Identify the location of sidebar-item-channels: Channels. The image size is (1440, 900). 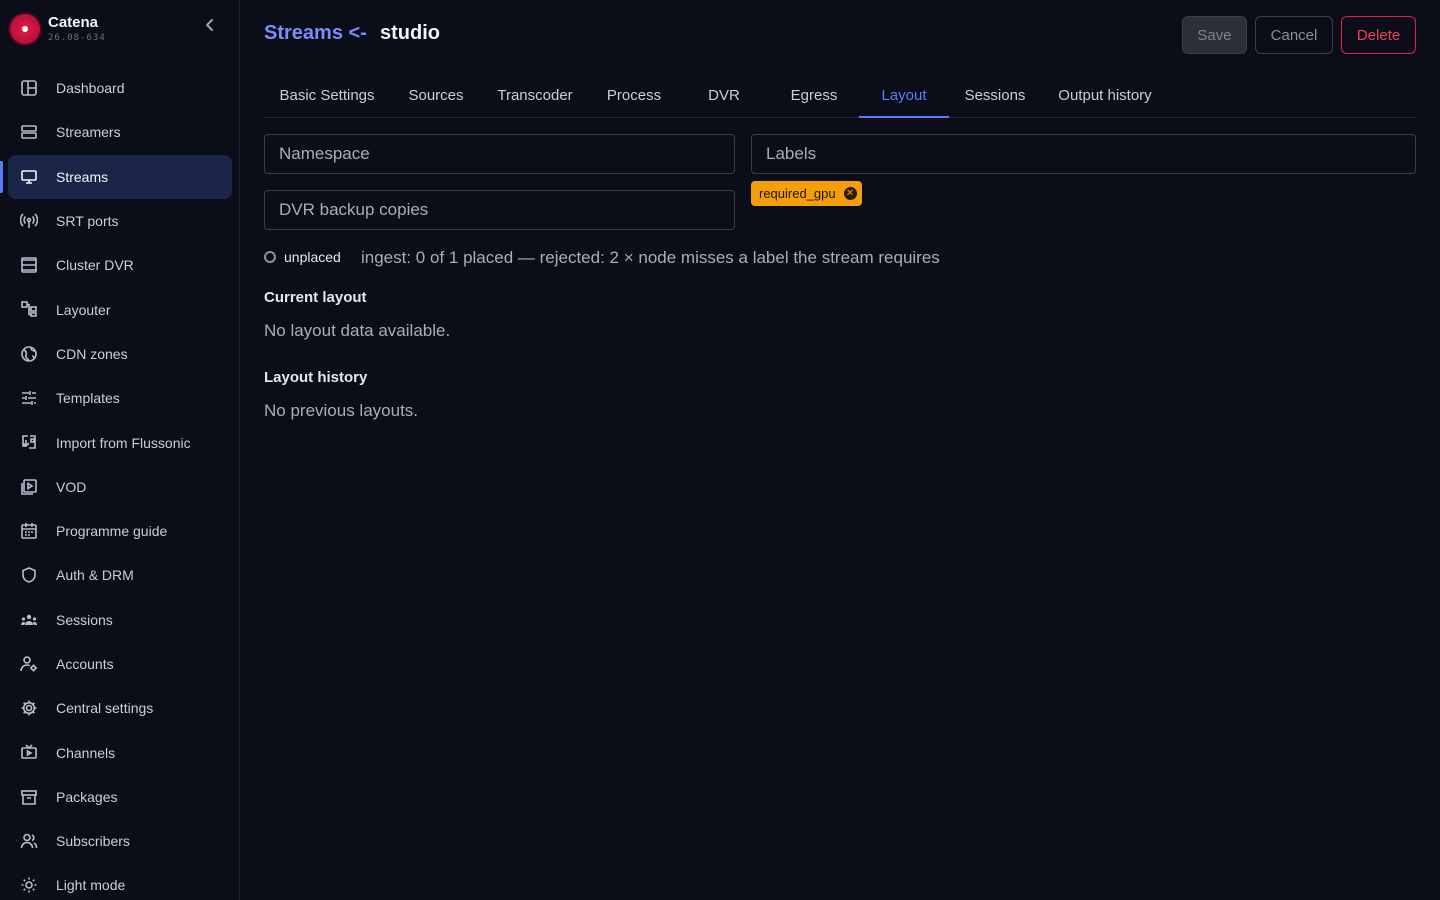
(120, 752).